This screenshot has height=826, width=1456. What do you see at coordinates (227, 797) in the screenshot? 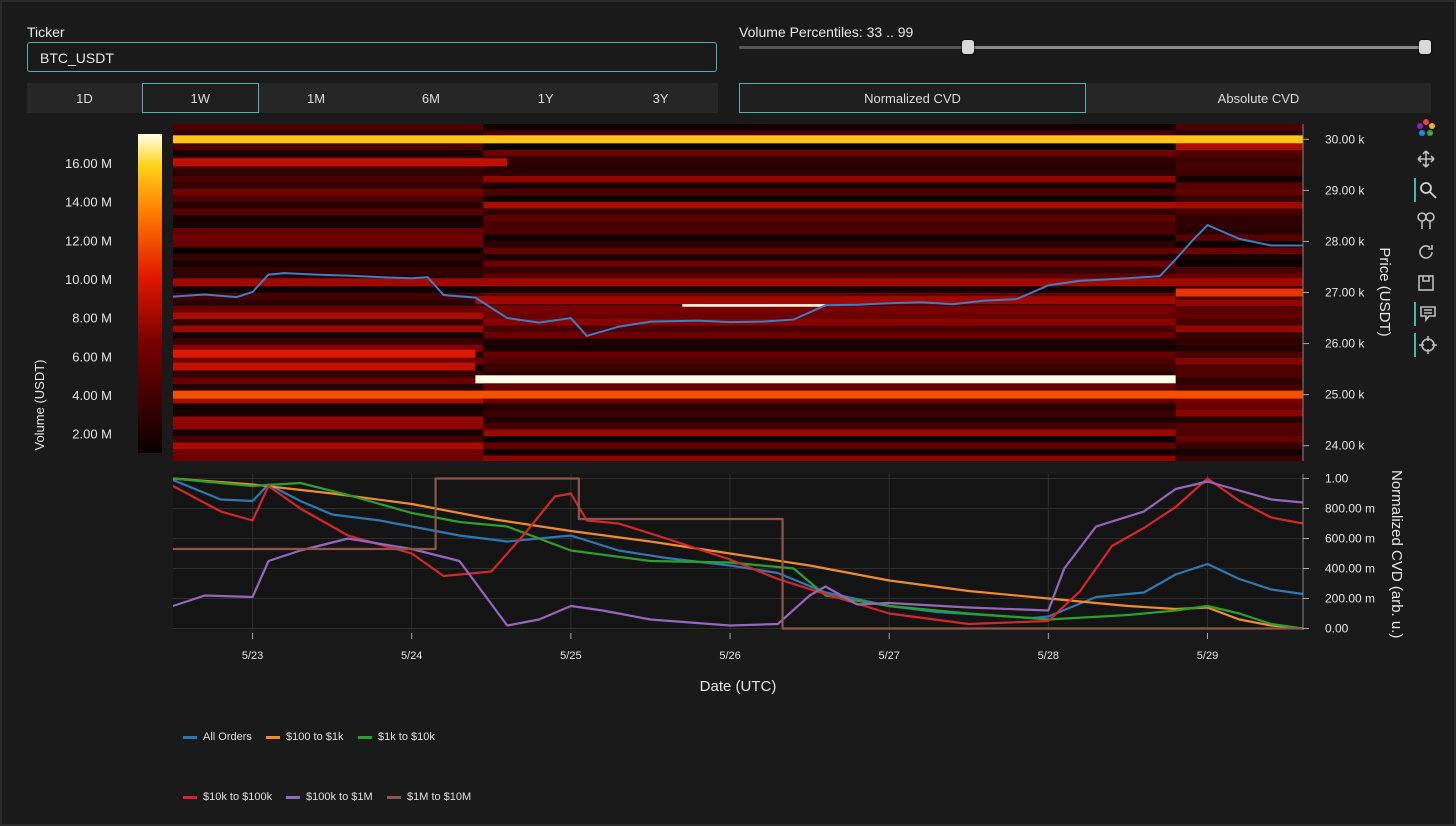
I see `legend-item: $10k to $100k` at bounding box center [227, 797].